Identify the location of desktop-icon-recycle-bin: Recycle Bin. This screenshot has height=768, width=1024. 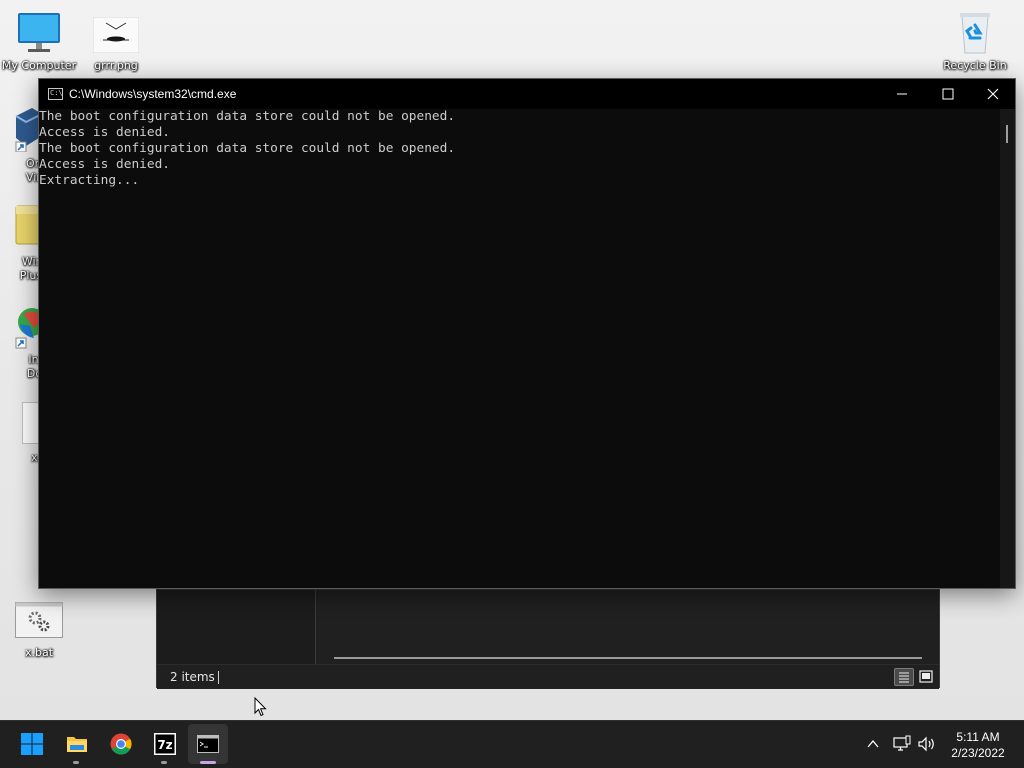
(975, 41).